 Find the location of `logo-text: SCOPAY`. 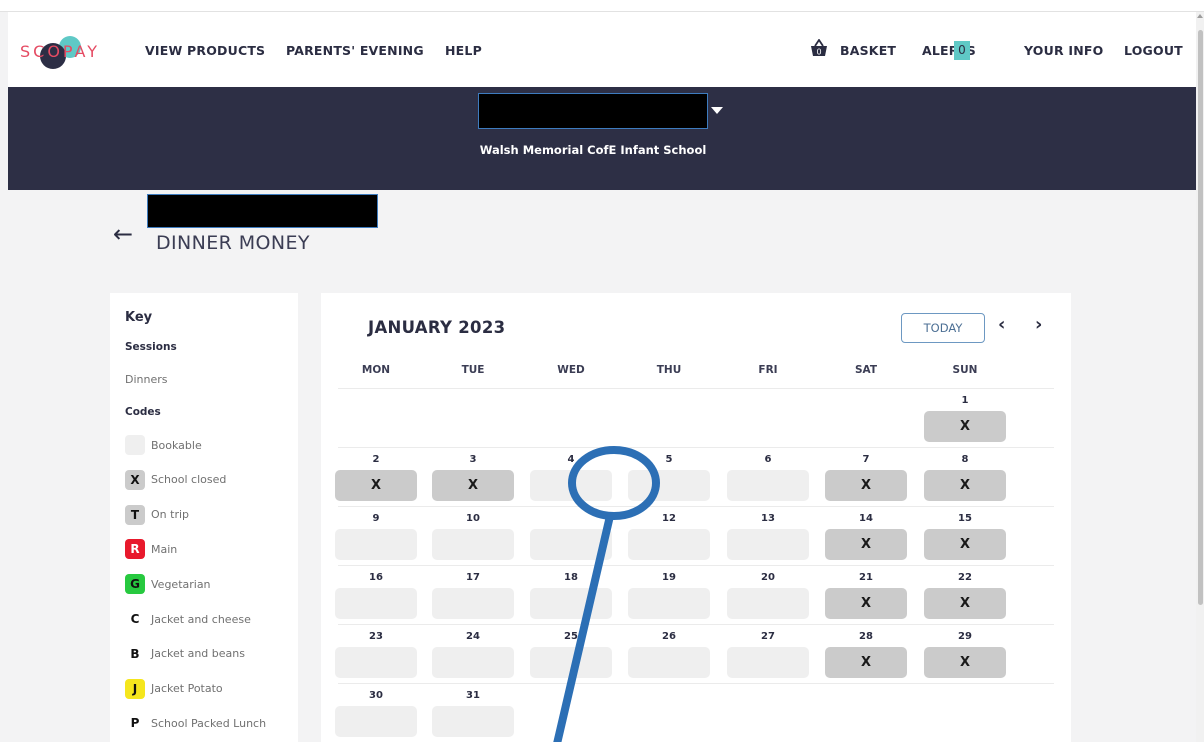

logo-text: SCOPAY is located at coordinates (60, 51).